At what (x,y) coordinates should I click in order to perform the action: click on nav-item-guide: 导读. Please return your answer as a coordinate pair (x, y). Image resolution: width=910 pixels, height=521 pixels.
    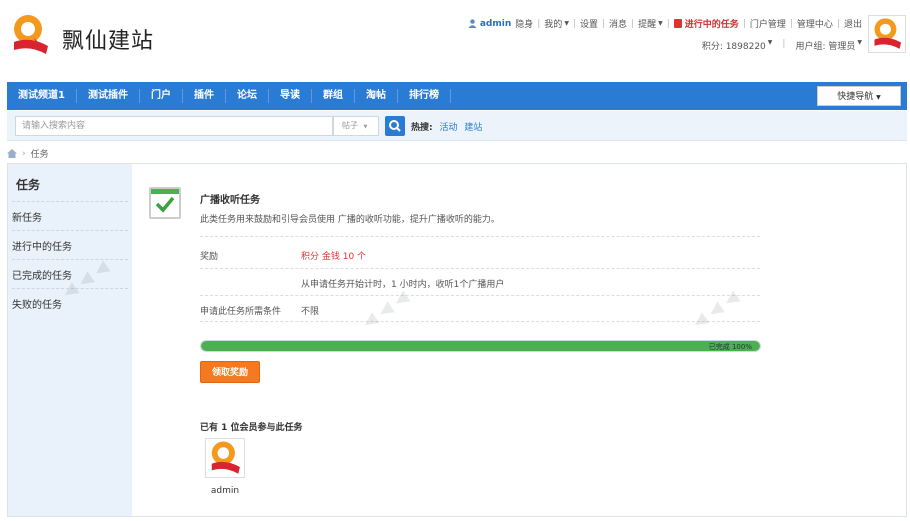
    Looking at the image, I should click on (290, 96).